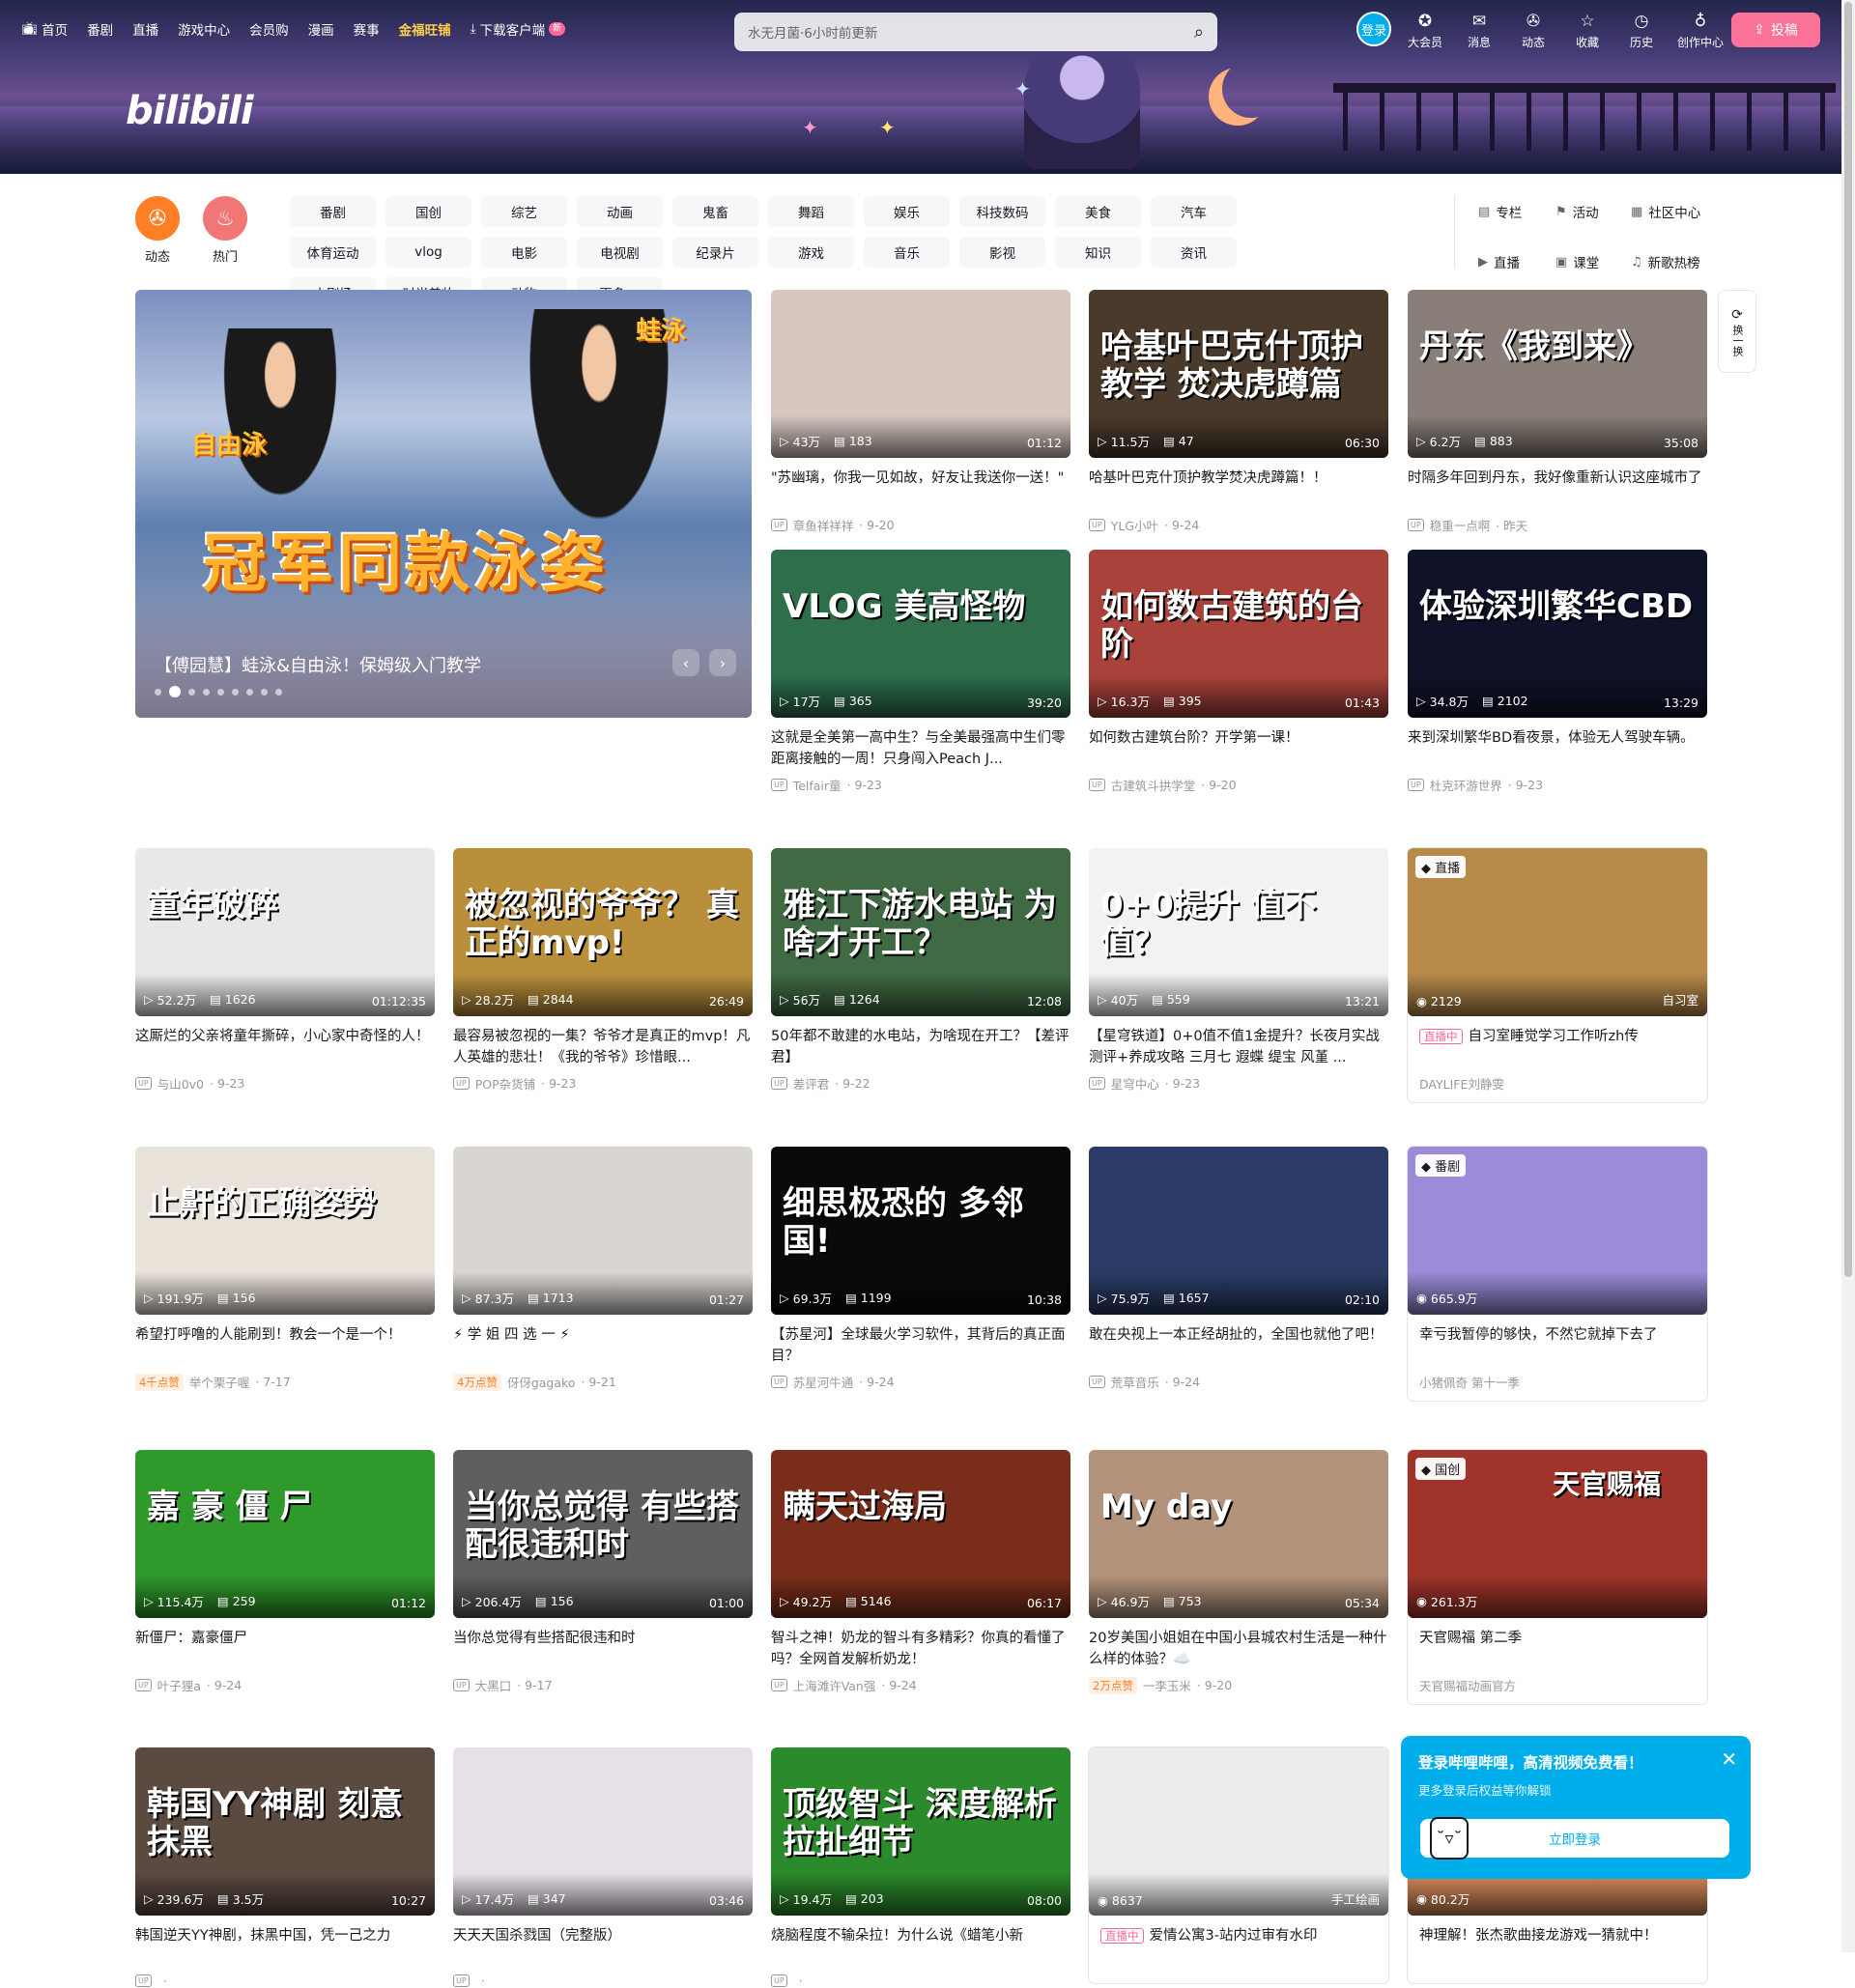 This screenshot has height=1988, width=1855. What do you see at coordinates (1467, 1685) in the screenshot?
I see `special-author: 天官赐福动画官方` at bounding box center [1467, 1685].